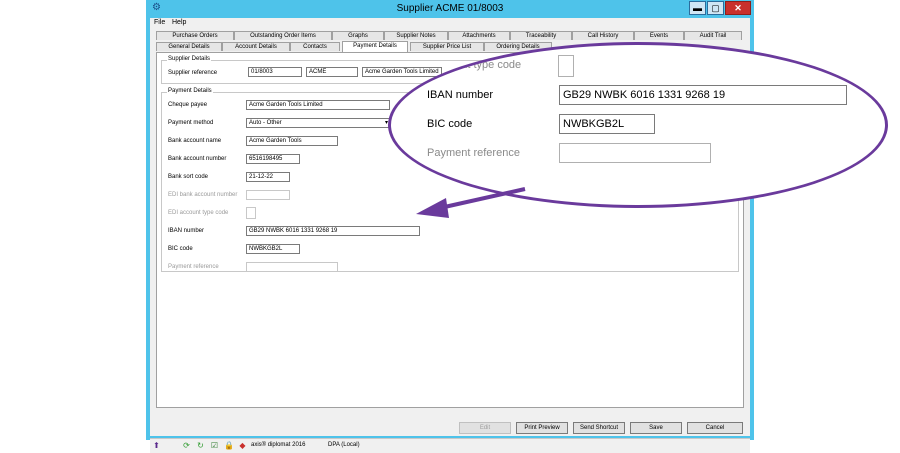  Describe the element at coordinates (186, 445) in the screenshot. I see `refresh-icon: ⟳` at that location.